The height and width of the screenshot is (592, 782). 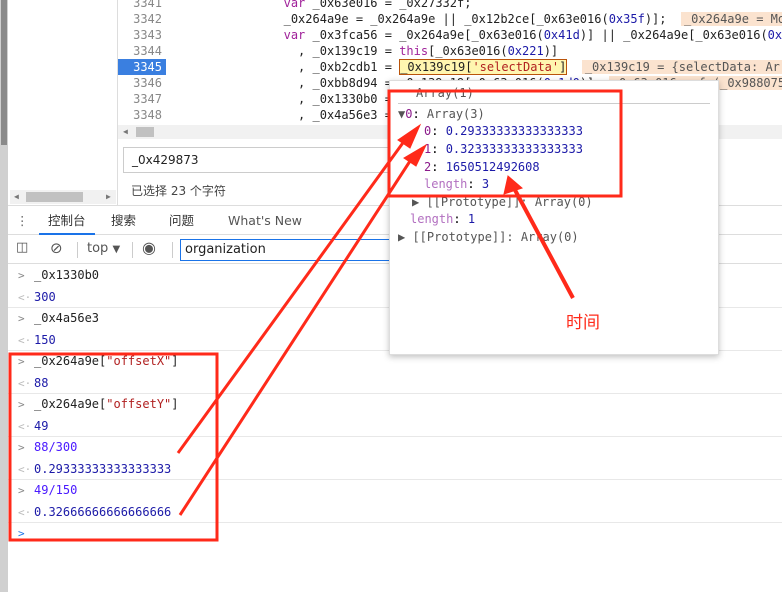 What do you see at coordinates (513, 185) in the screenshot?
I see `arrow-head-time` at bounding box center [513, 185].